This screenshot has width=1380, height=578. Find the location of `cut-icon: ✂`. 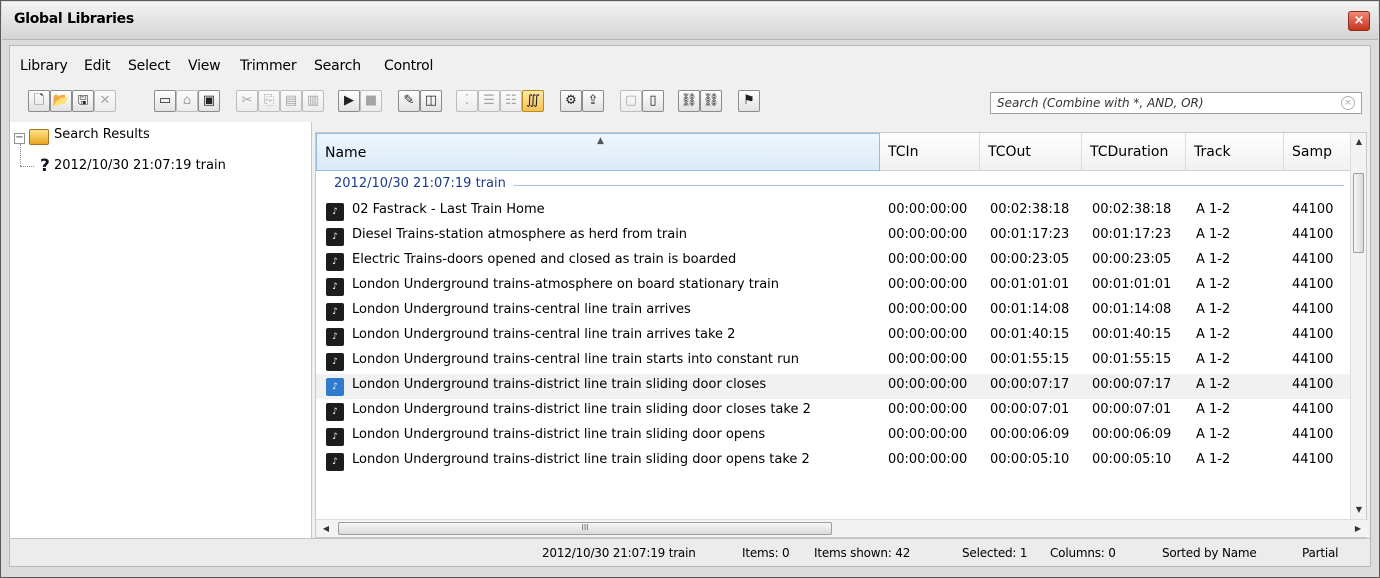

cut-icon: ✂ is located at coordinates (247, 101).